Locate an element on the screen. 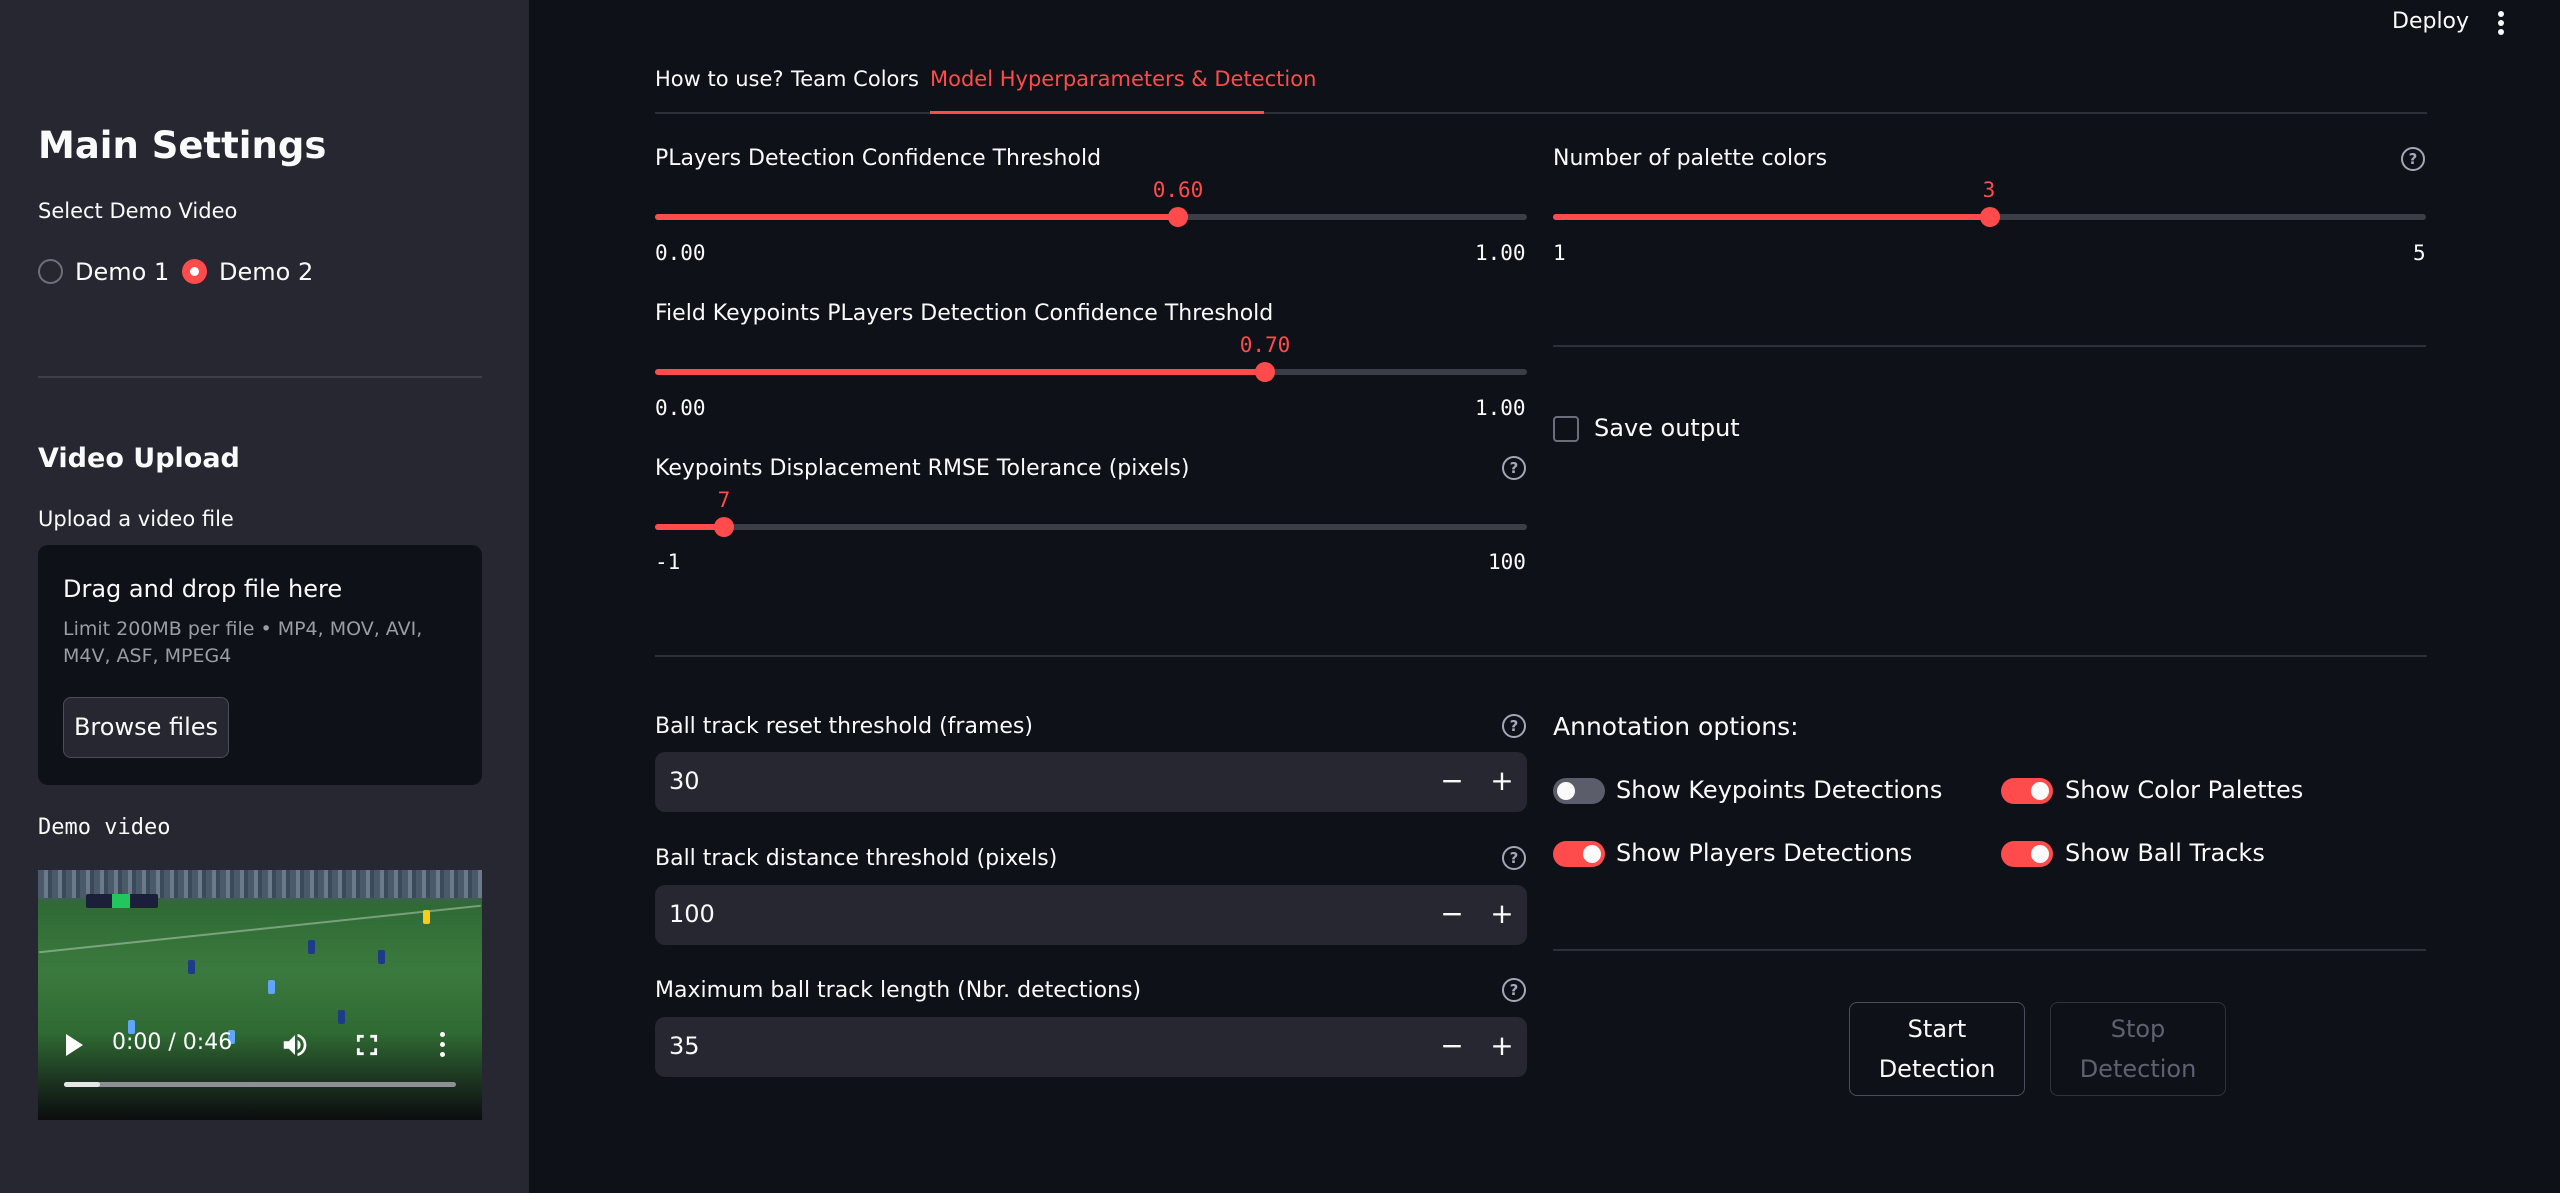  palette-value: 3 is located at coordinates (1989, 190).